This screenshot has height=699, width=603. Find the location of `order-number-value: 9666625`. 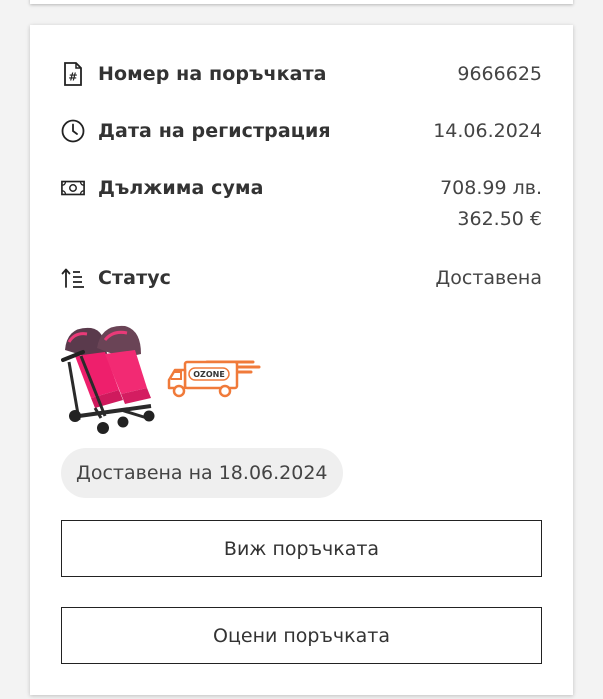

order-number-value: 9666625 is located at coordinates (499, 74).